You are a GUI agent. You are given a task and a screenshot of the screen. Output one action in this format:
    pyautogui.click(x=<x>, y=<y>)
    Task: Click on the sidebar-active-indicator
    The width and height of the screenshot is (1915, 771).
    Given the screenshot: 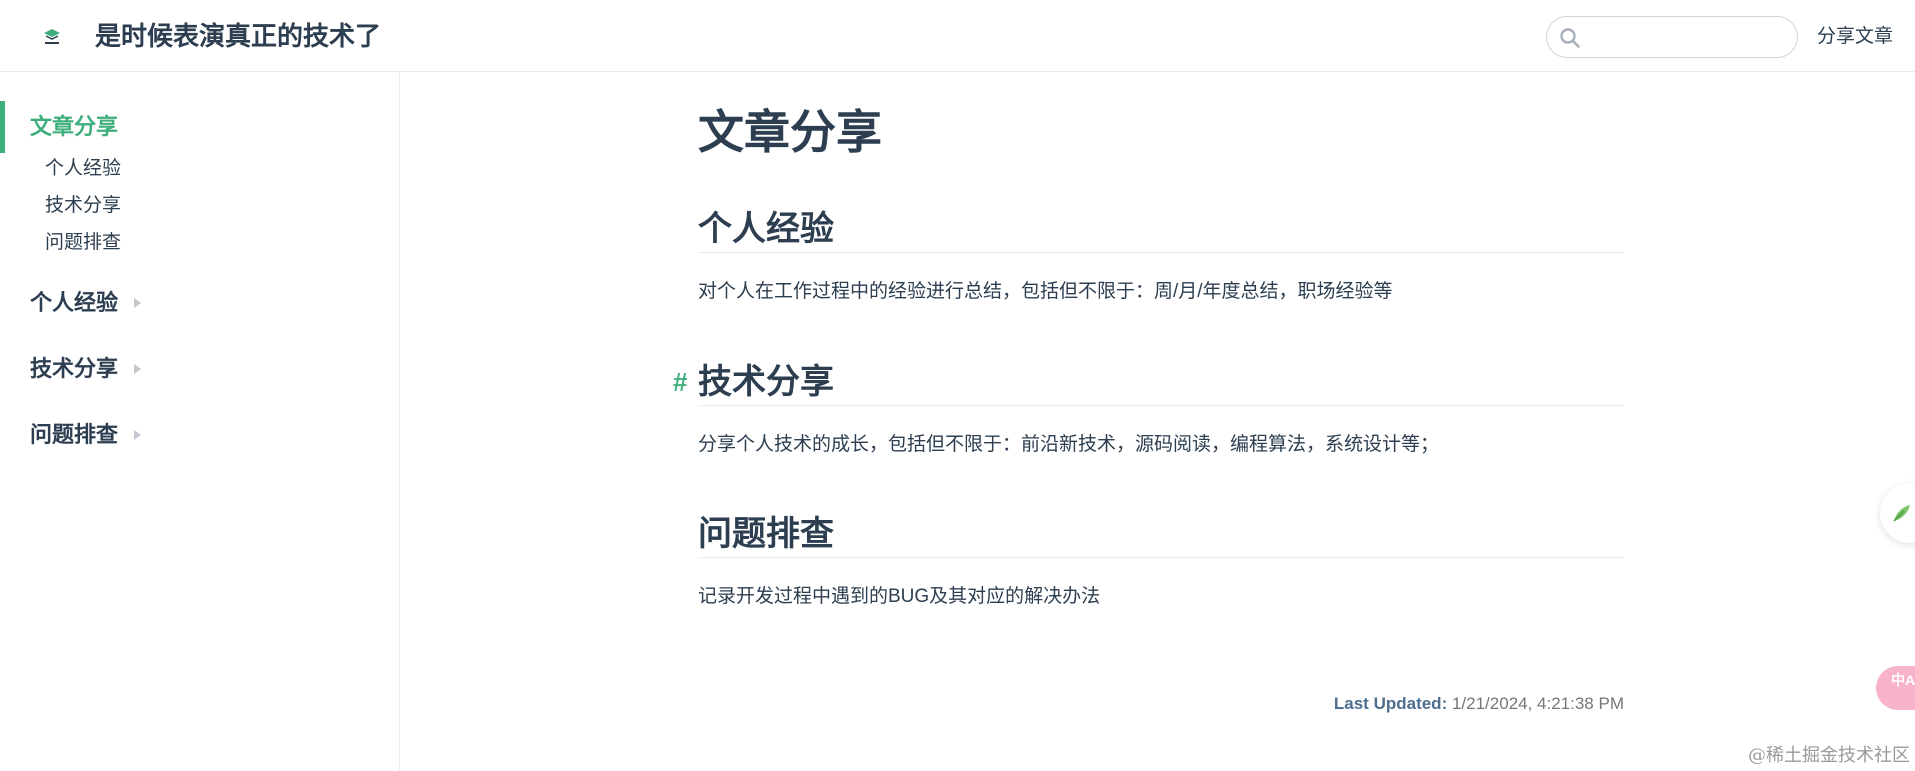 What is the action you would take?
    pyautogui.click(x=2, y=127)
    